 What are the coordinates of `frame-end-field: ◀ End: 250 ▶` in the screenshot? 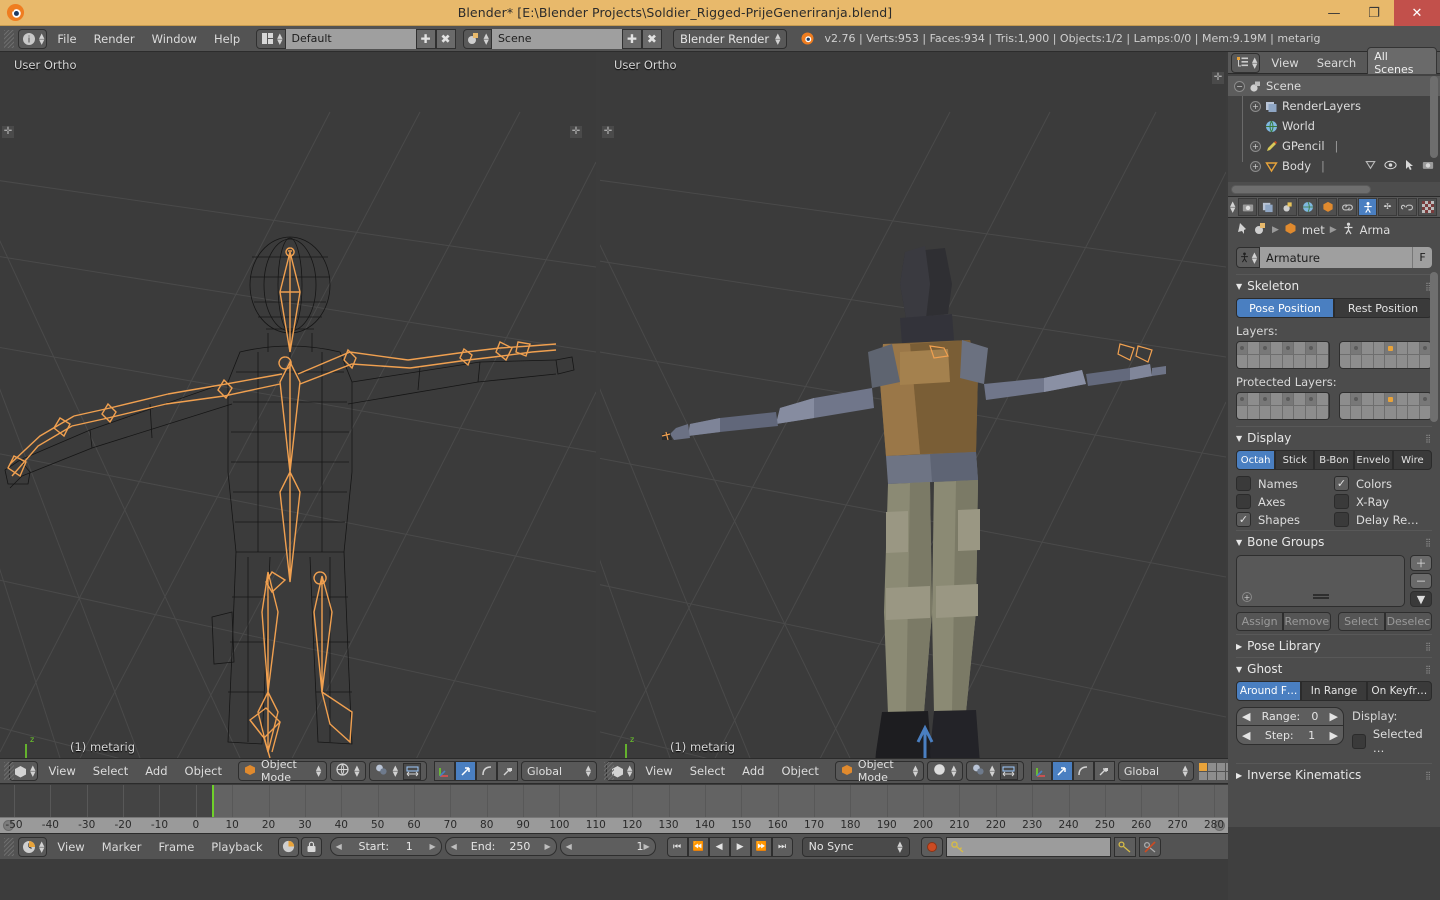 It's located at (500, 846).